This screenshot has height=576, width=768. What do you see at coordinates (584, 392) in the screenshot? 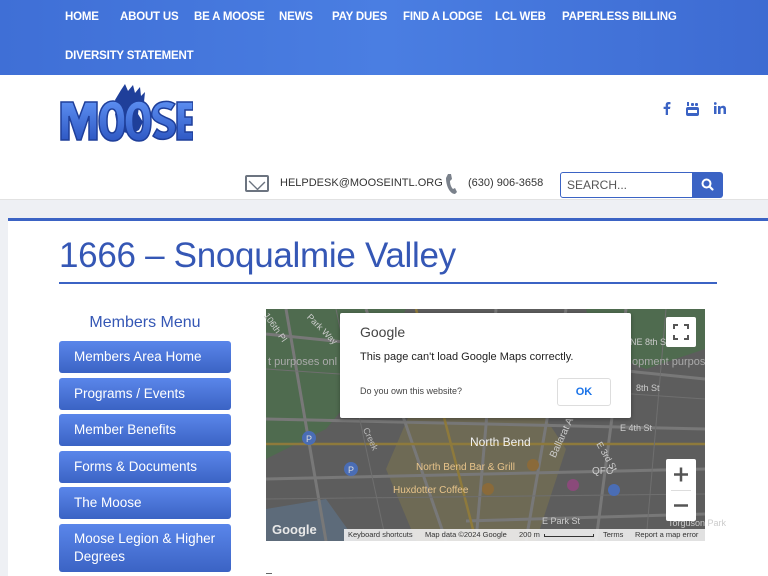
I see `dialog-ok-button: OK` at bounding box center [584, 392].